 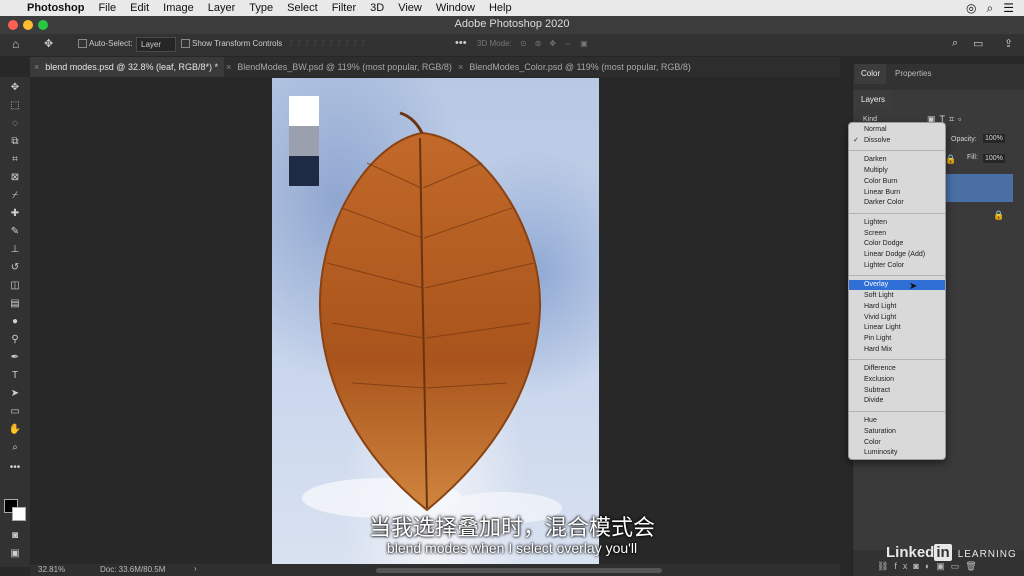 What do you see at coordinates (15, 304) in the screenshot?
I see `gradient-tool-icon: ▤` at bounding box center [15, 304].